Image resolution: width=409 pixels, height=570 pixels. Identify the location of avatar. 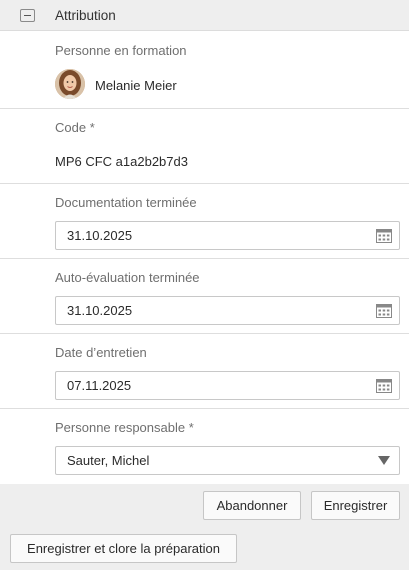
(70, 84).